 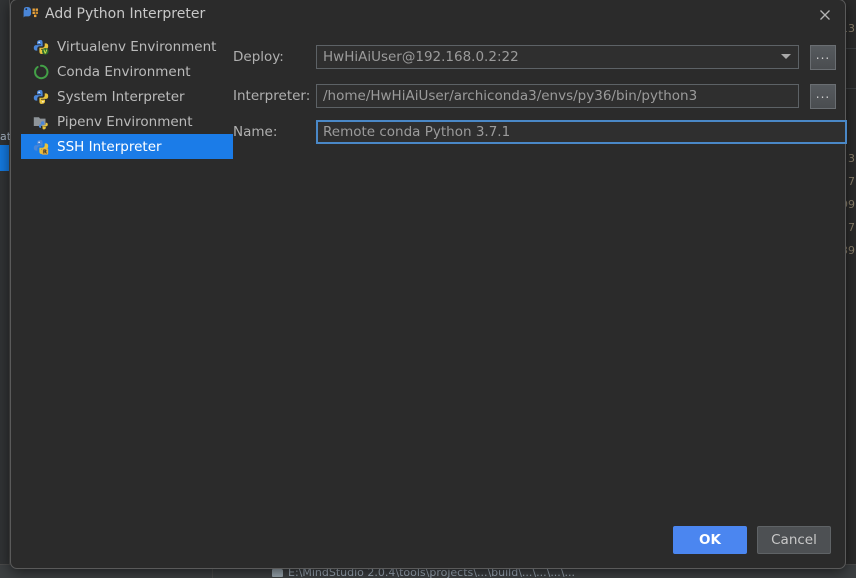 I want to click on sidebar-item-label: Pipenv Environment, so click(x=125, y=121).